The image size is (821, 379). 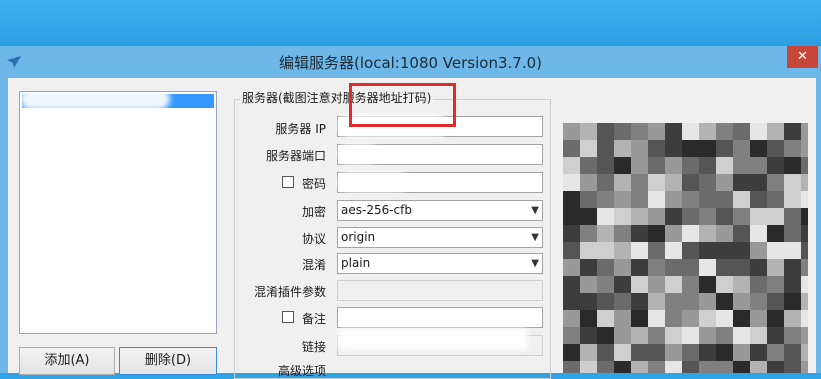 I want to click on remarks-field, so click(x=440, y=317).